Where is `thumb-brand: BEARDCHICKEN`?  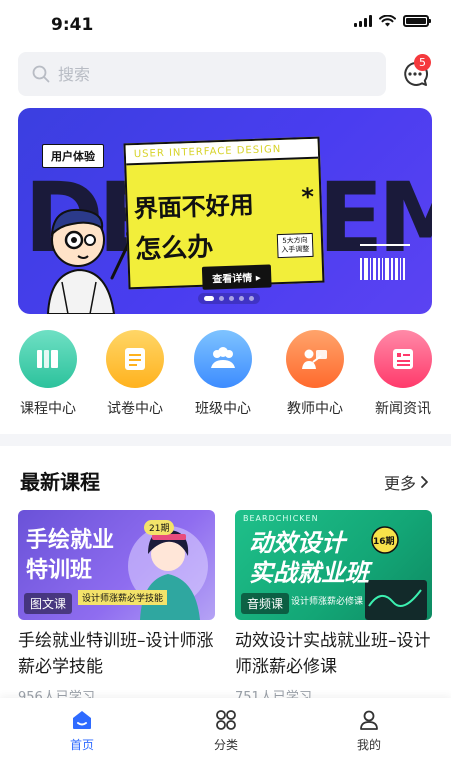
thumb-brand: BEARDCHICKEN is located at coordinates (281, 518).